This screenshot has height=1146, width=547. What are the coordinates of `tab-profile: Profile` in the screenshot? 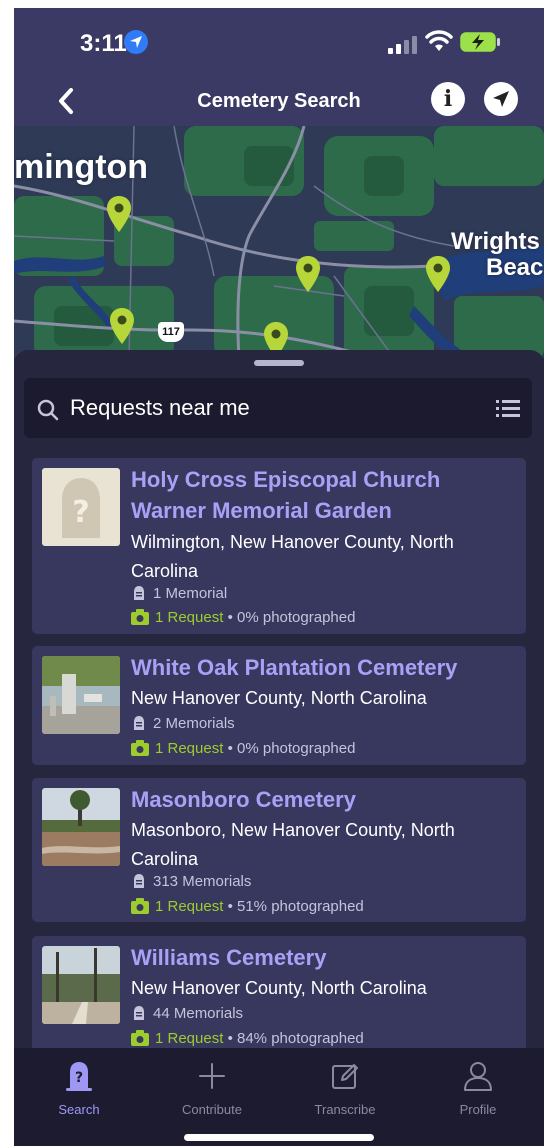 It's located at (478, 1088).